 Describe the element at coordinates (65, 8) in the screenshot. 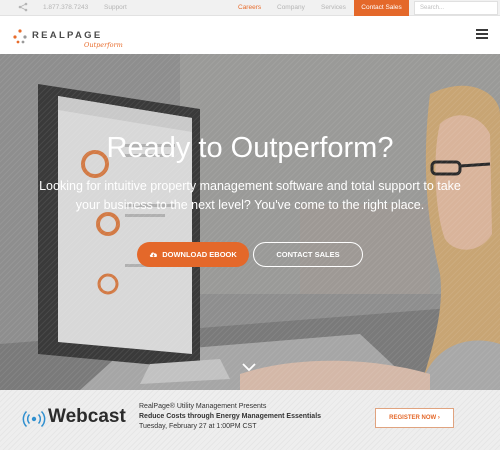

I see `phone-link: 1.877.378.7243` at that location.